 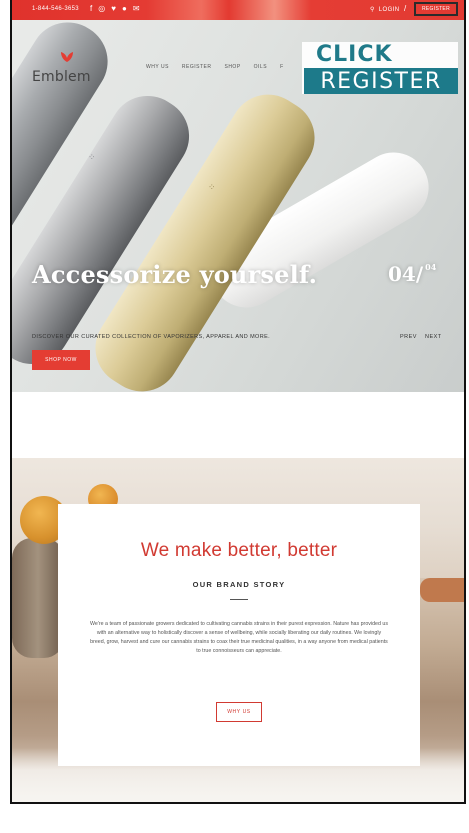 I want to click on slide-total: 04, so click(x=431, y=267).